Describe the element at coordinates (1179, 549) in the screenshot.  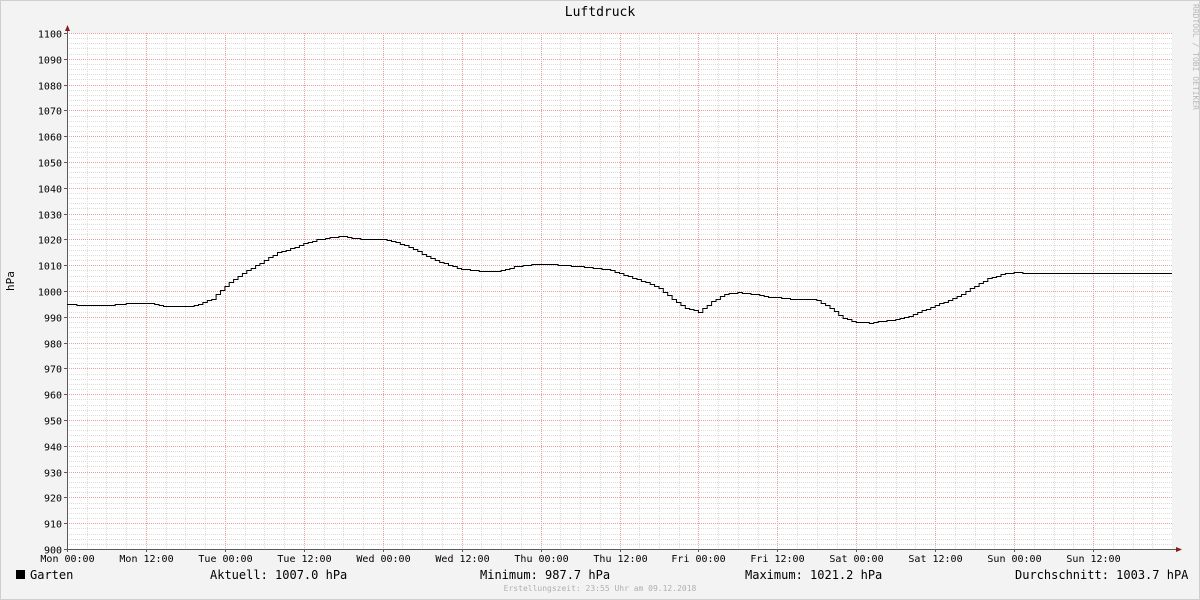
I see `x-axis-arrow` at that location.